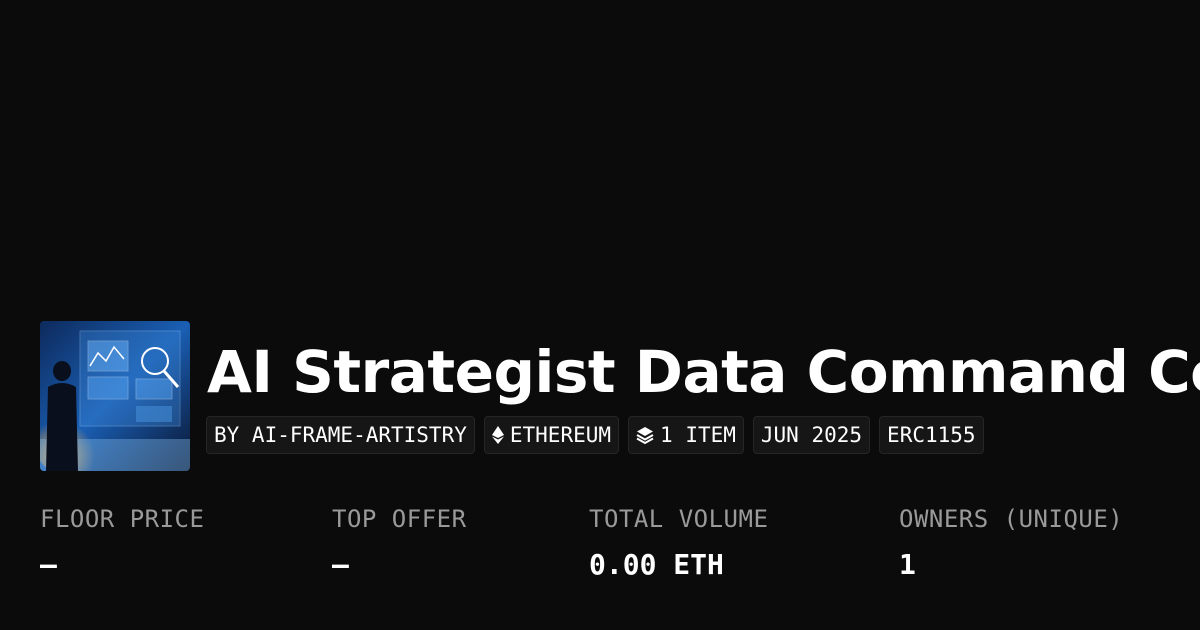 The height and width of the screenshot is (630, 1200). What do you see at coordinates (698, 435) in the screenshot?
I see `items-count: 1 ITEM` at bounding box center [698, 435].